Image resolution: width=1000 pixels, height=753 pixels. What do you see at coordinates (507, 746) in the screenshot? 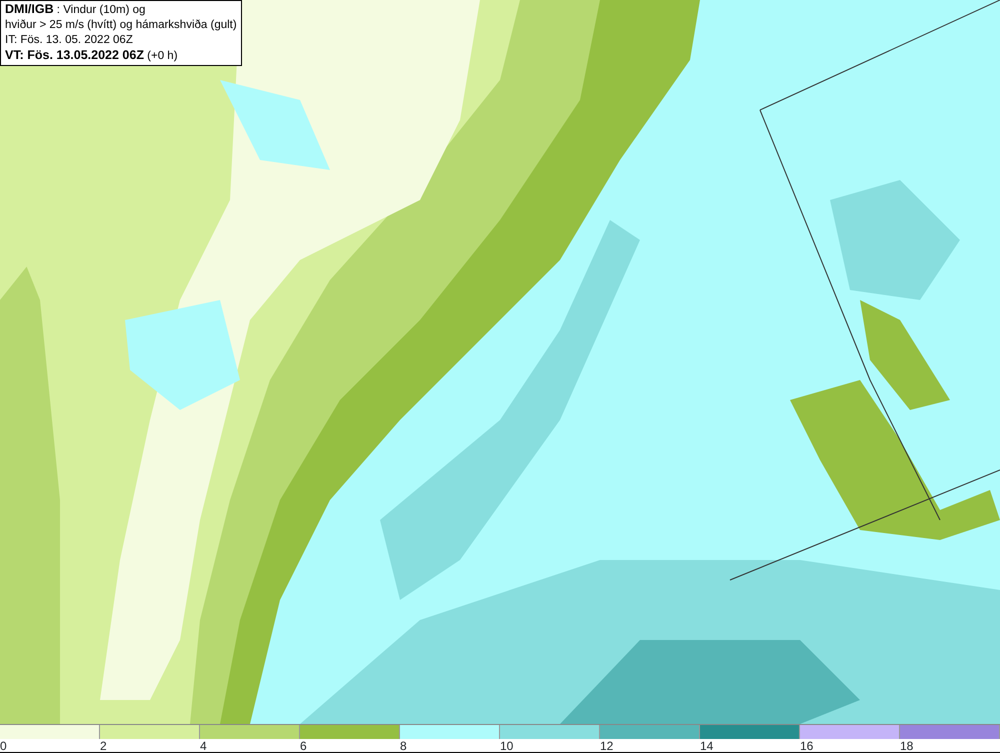
I see `legend-label: 10` at bounding box center [507, 746].